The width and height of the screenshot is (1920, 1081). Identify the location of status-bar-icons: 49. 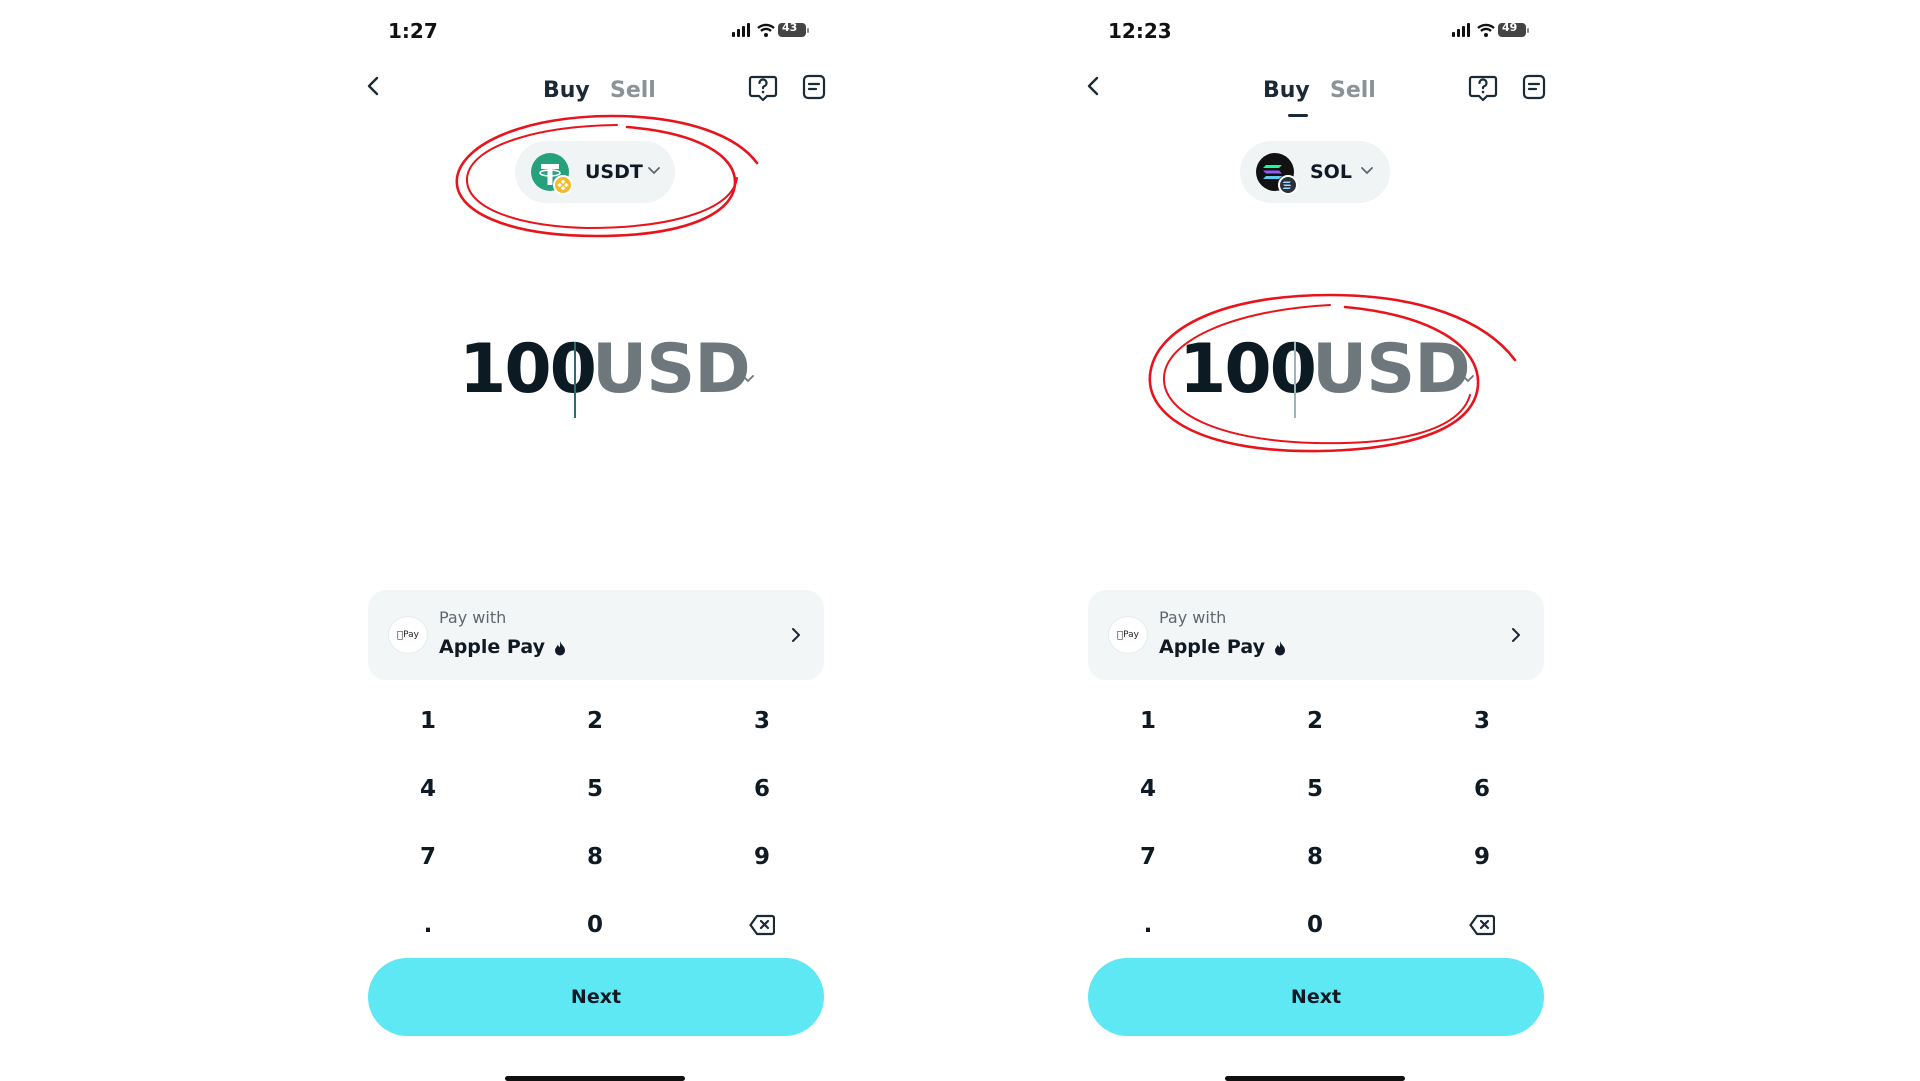
(1497, 30).